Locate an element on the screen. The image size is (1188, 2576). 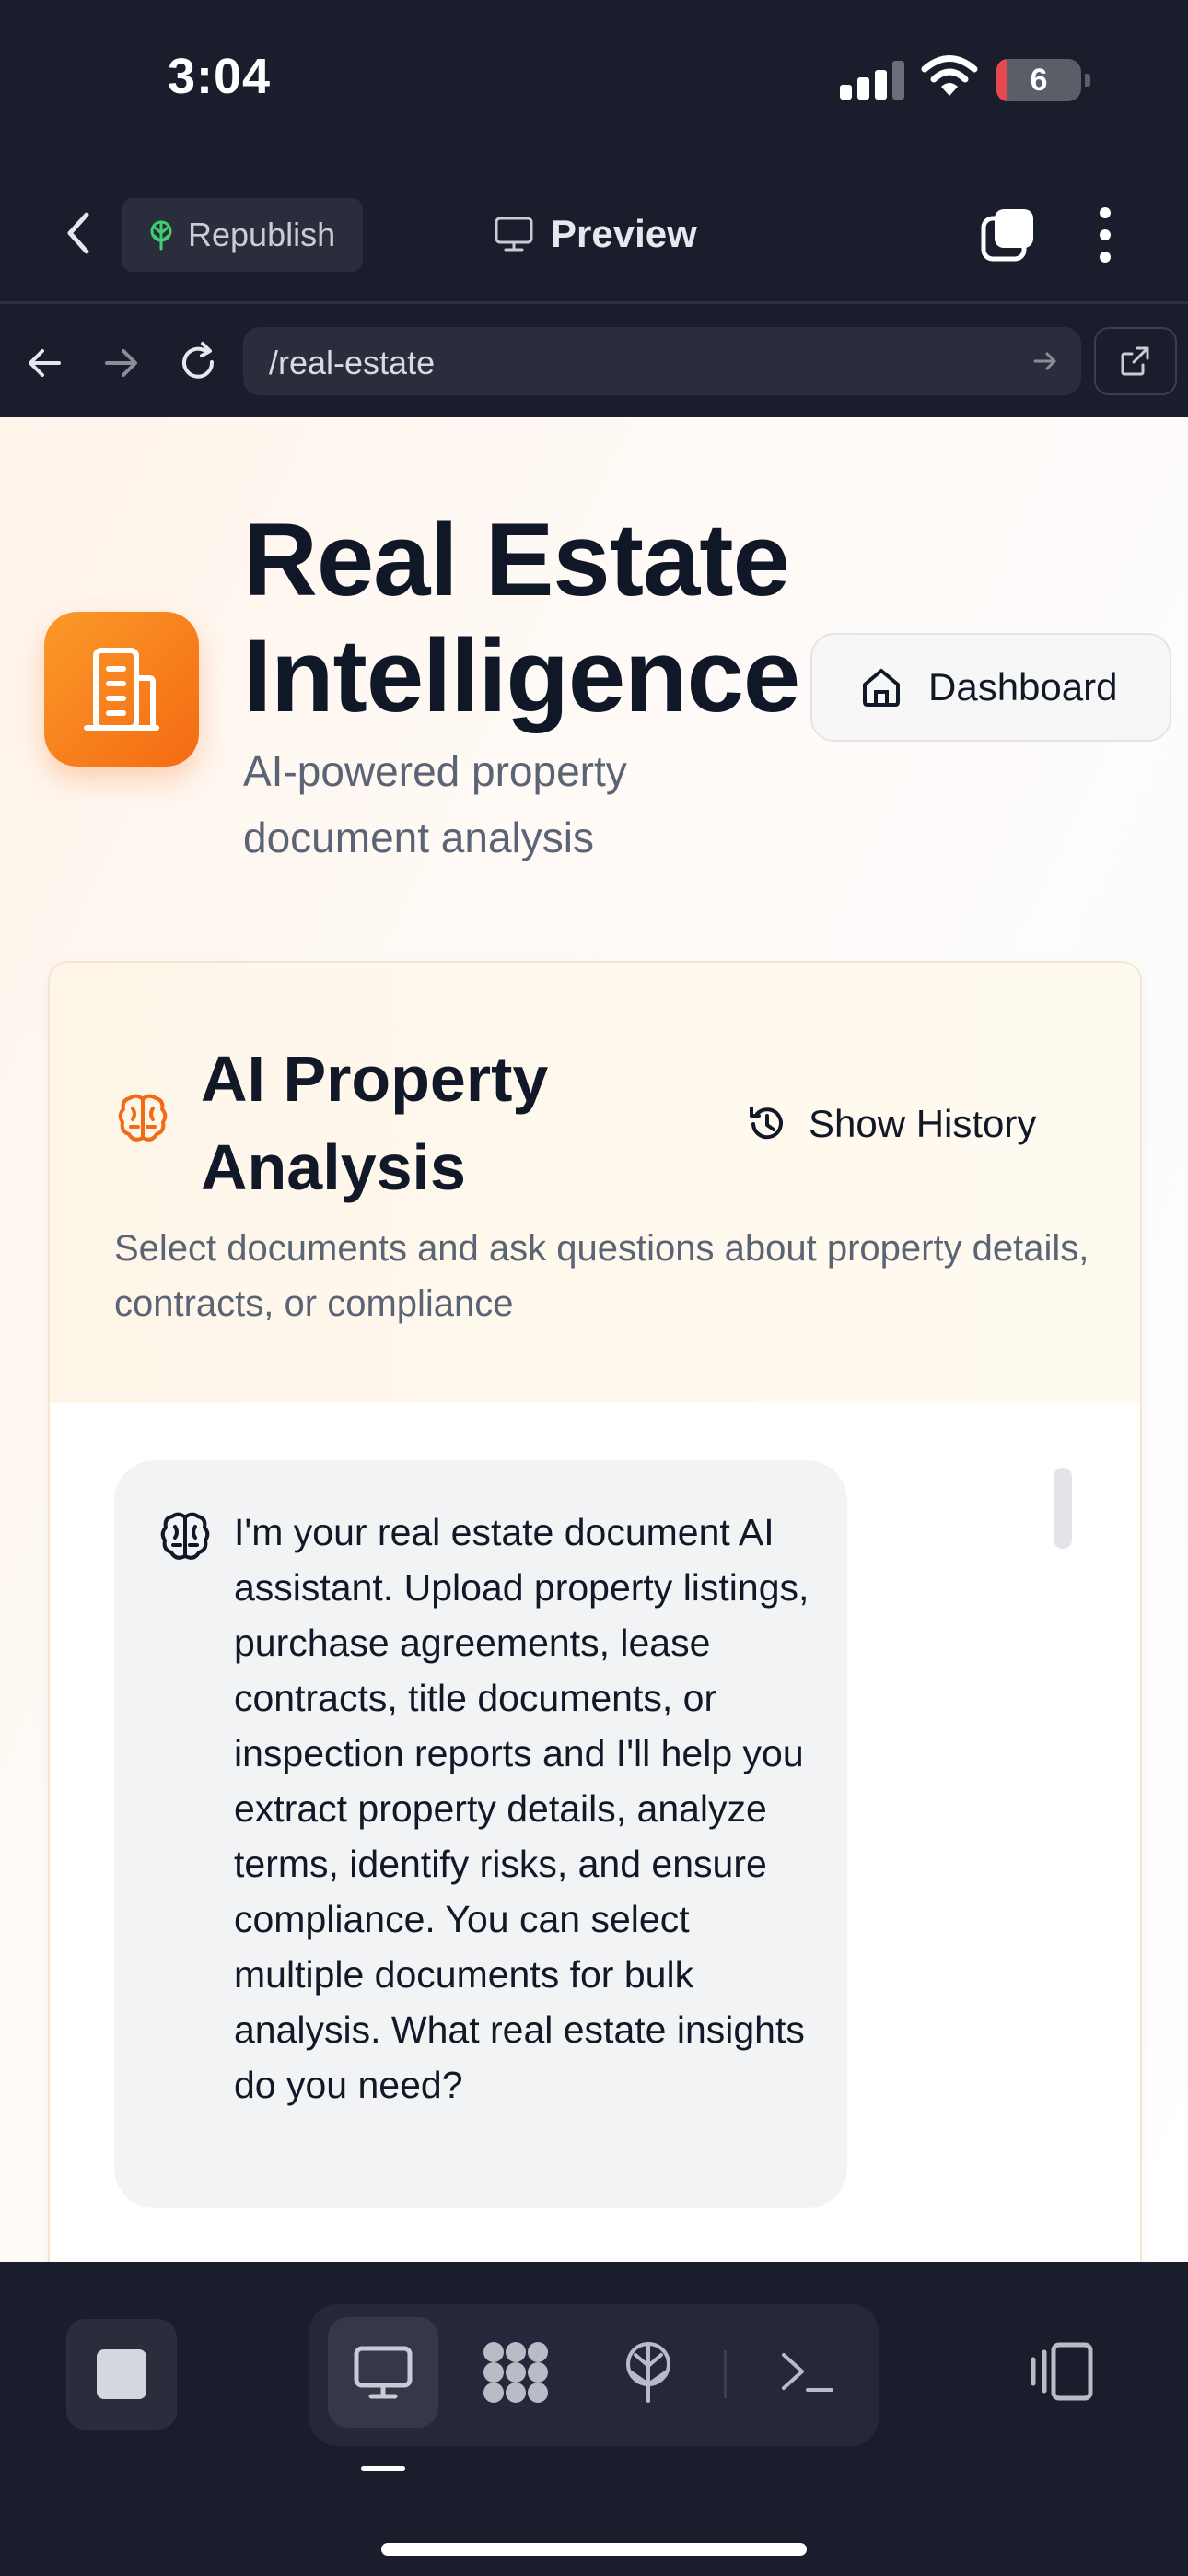
app-logo is located at coordinates (121, 689).